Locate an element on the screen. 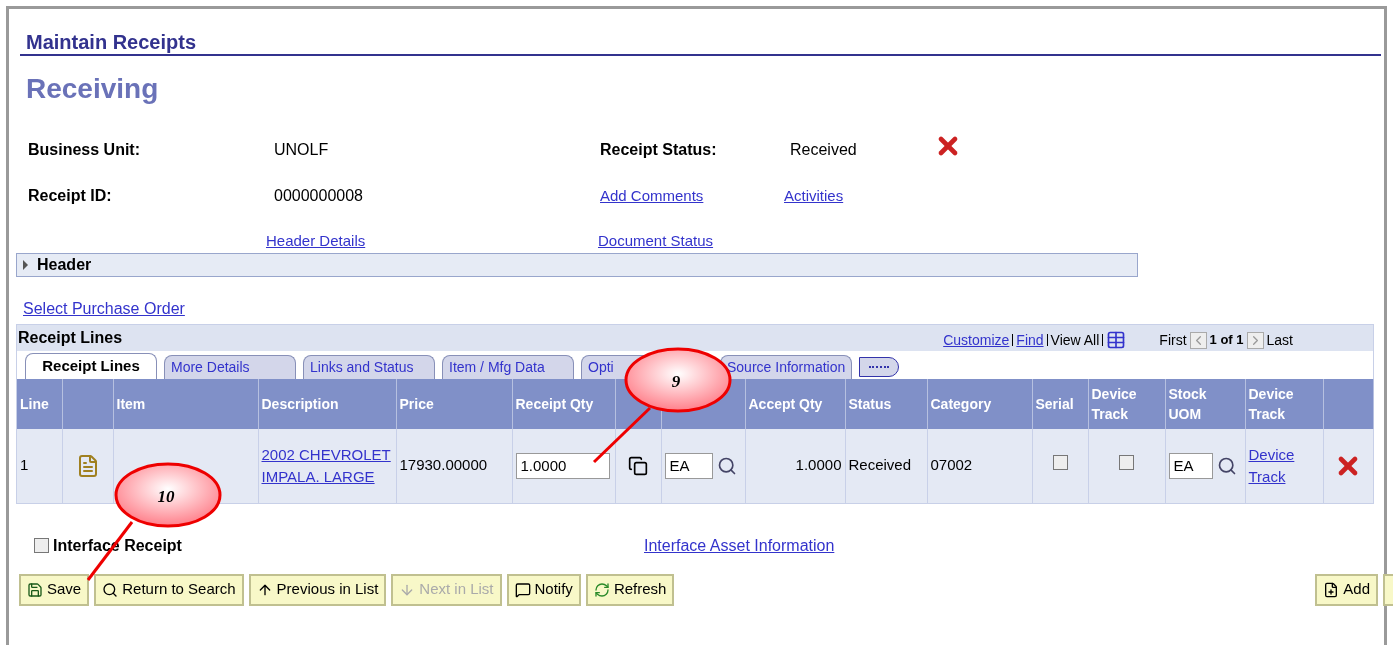  tab: Item / Mfg Data is located at coordinates (508, 366).